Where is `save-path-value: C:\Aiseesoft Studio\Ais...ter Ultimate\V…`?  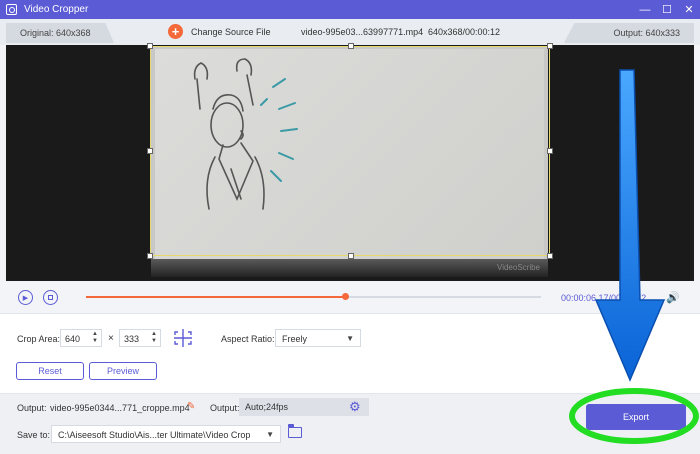 save-path-value: C:\Aiseesoft Studio\Ais...ter Ultimate\V… is located at coordinates (154, 435).